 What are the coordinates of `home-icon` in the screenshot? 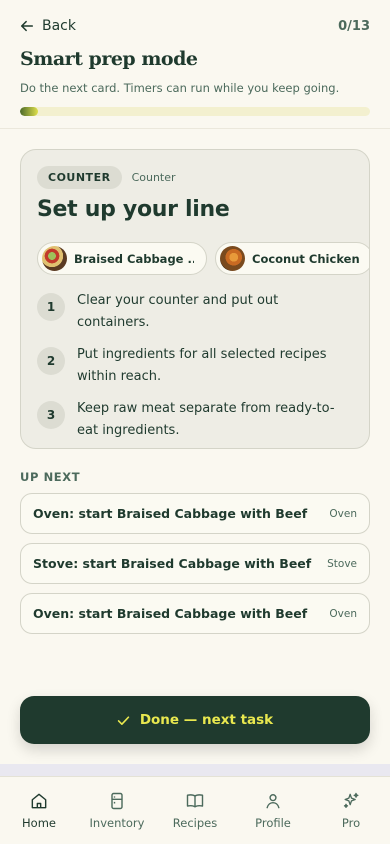 It's located at (39, 801).